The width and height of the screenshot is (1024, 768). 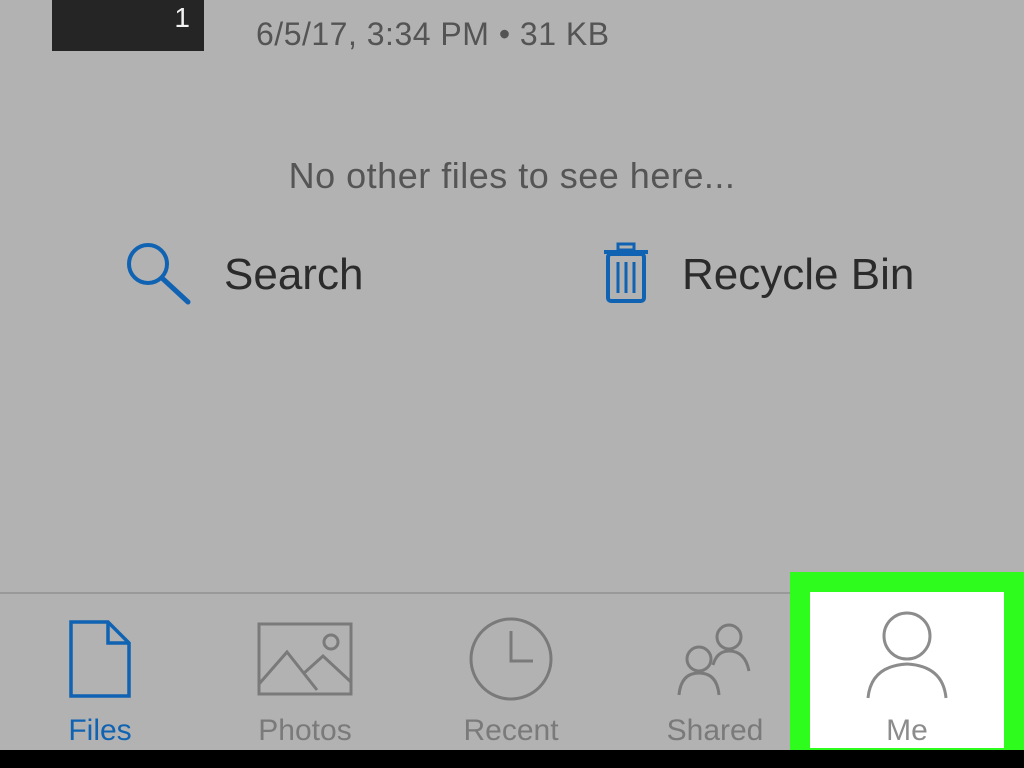 What do you see at coordinates (798, 274) in the screenshot?
I see `recycle-bin-label: Recycle Bin` at bounding box center [798, 274].